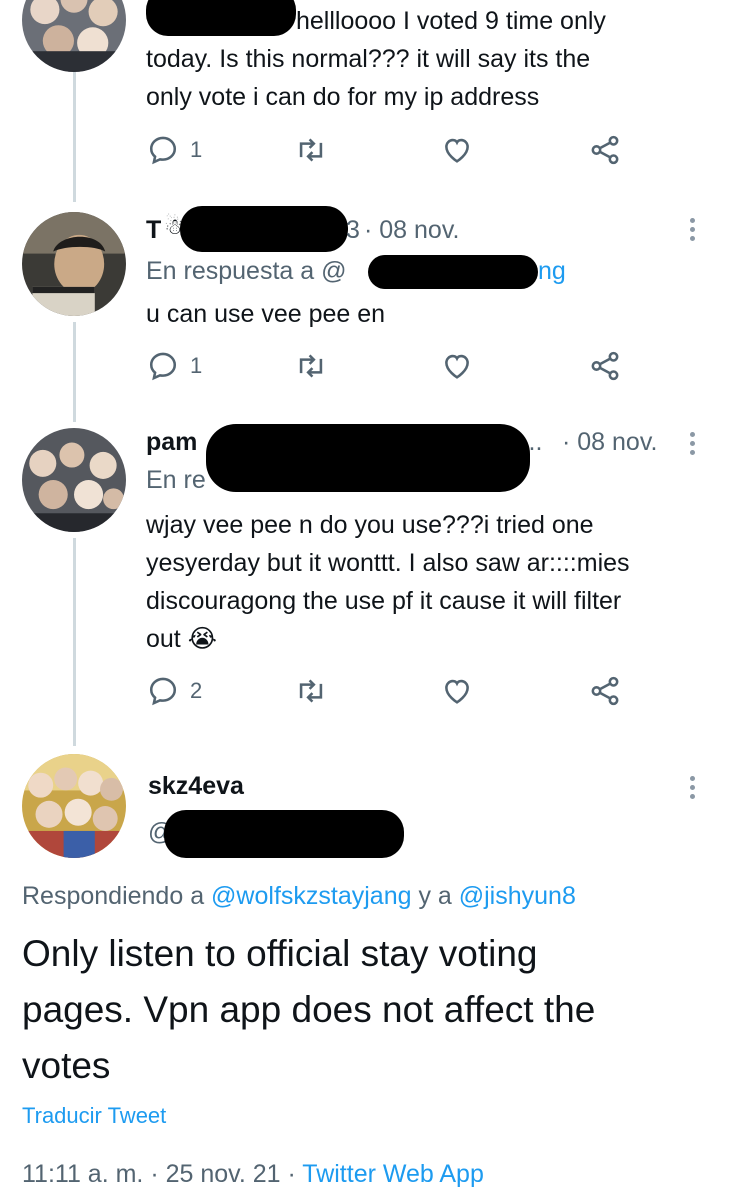 Image resolution: width=737 pixels, height=1200 pixels. I want to click on reply-count: 2, so click(196, 690).